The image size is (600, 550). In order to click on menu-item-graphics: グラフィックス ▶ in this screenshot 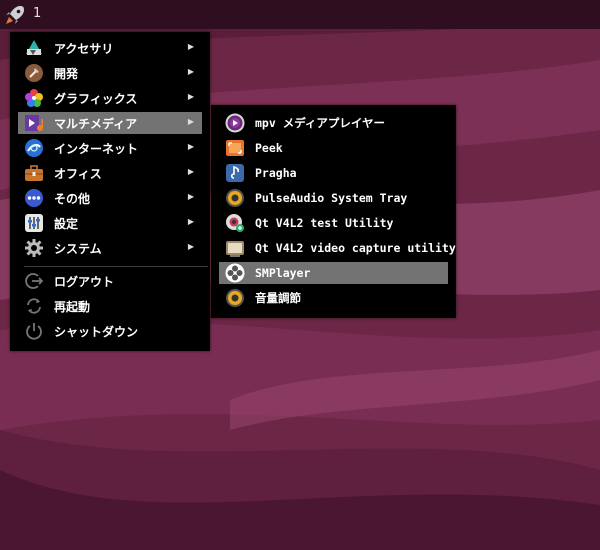, I will do `click(110, 98)`.